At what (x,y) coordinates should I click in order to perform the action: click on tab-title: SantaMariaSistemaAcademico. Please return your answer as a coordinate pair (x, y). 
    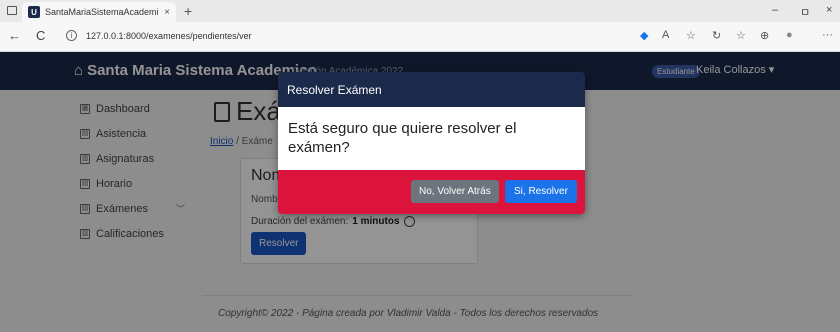
    Looking at the image, I should click on (102, 12).